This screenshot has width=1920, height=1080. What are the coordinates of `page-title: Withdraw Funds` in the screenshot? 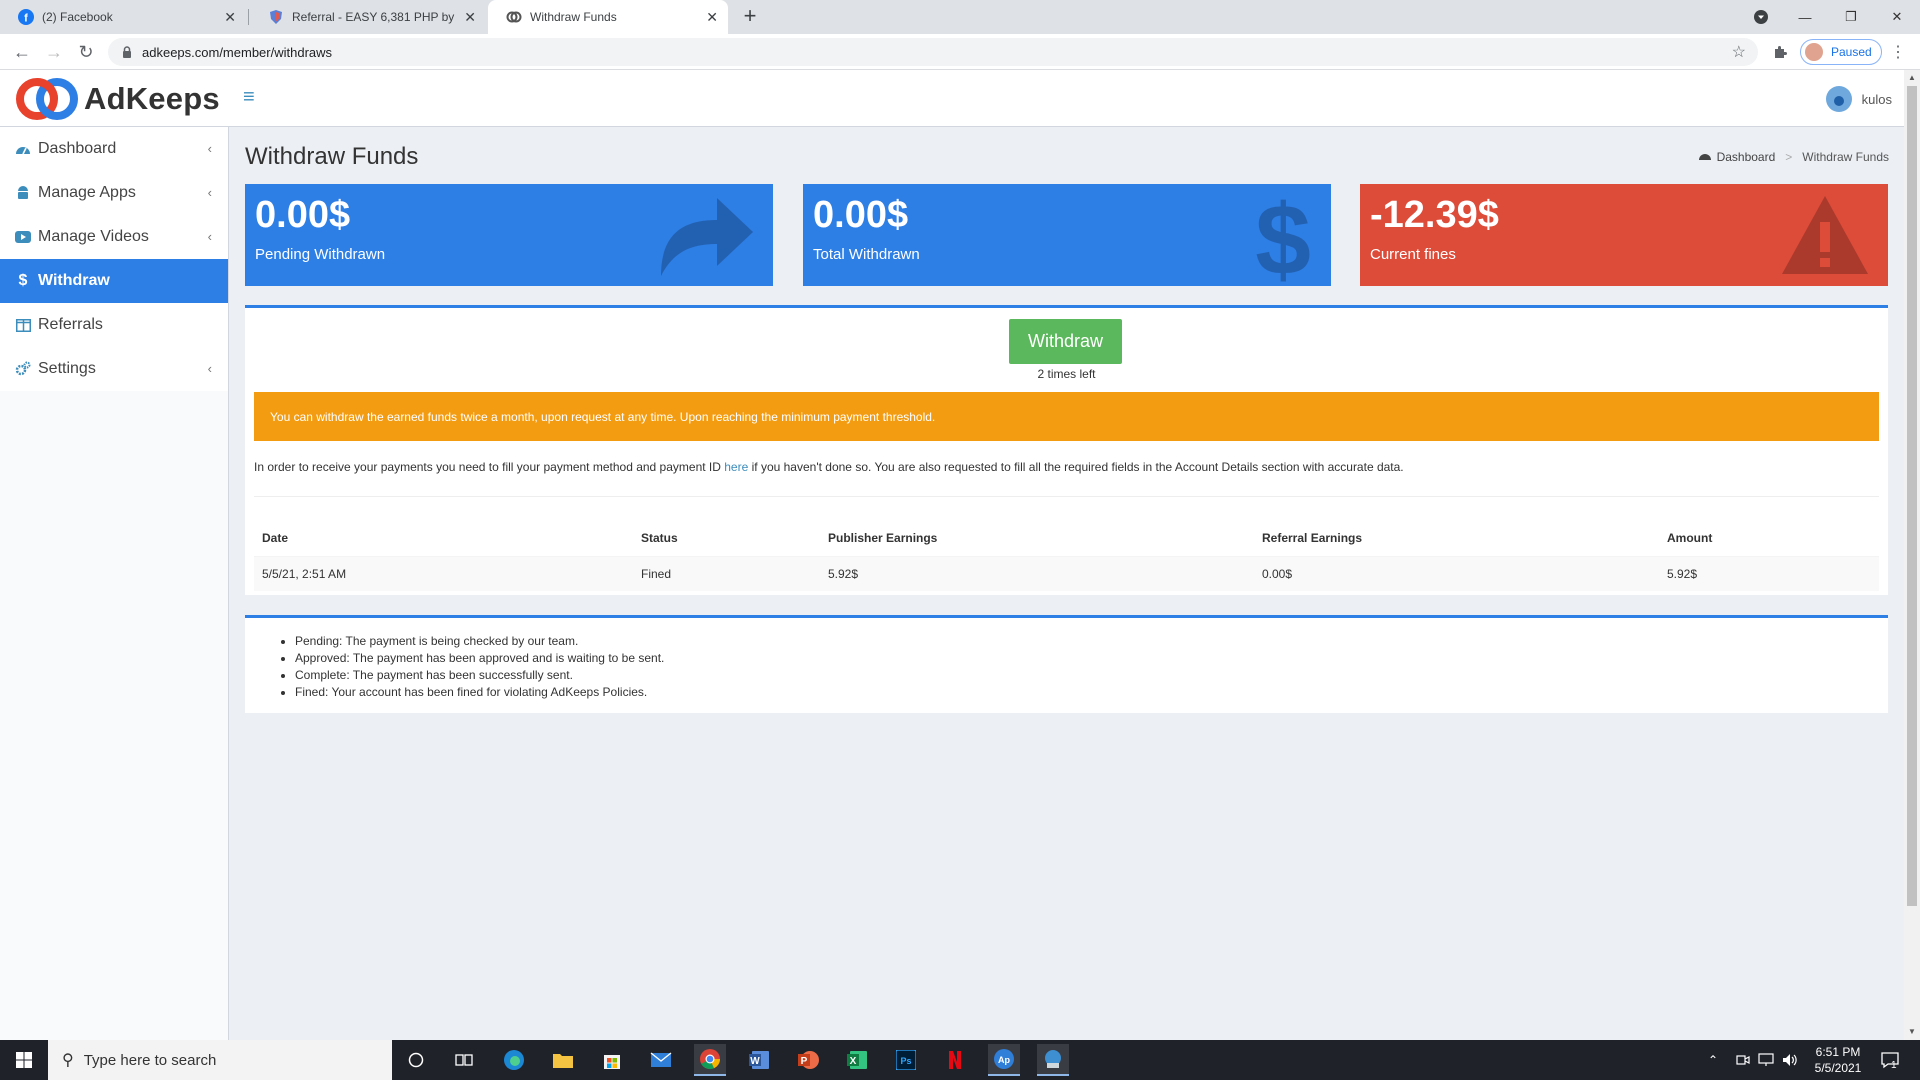 It's located at (332, 156).